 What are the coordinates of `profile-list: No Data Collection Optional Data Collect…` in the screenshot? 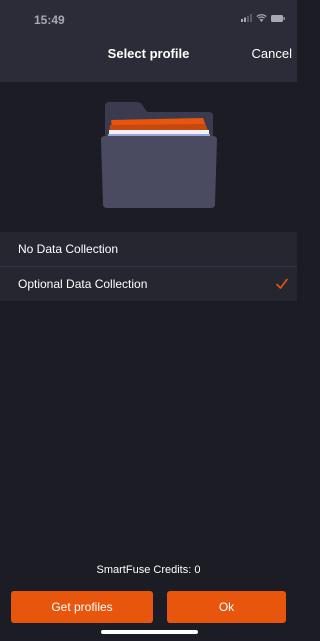 It's located at (148, 266).